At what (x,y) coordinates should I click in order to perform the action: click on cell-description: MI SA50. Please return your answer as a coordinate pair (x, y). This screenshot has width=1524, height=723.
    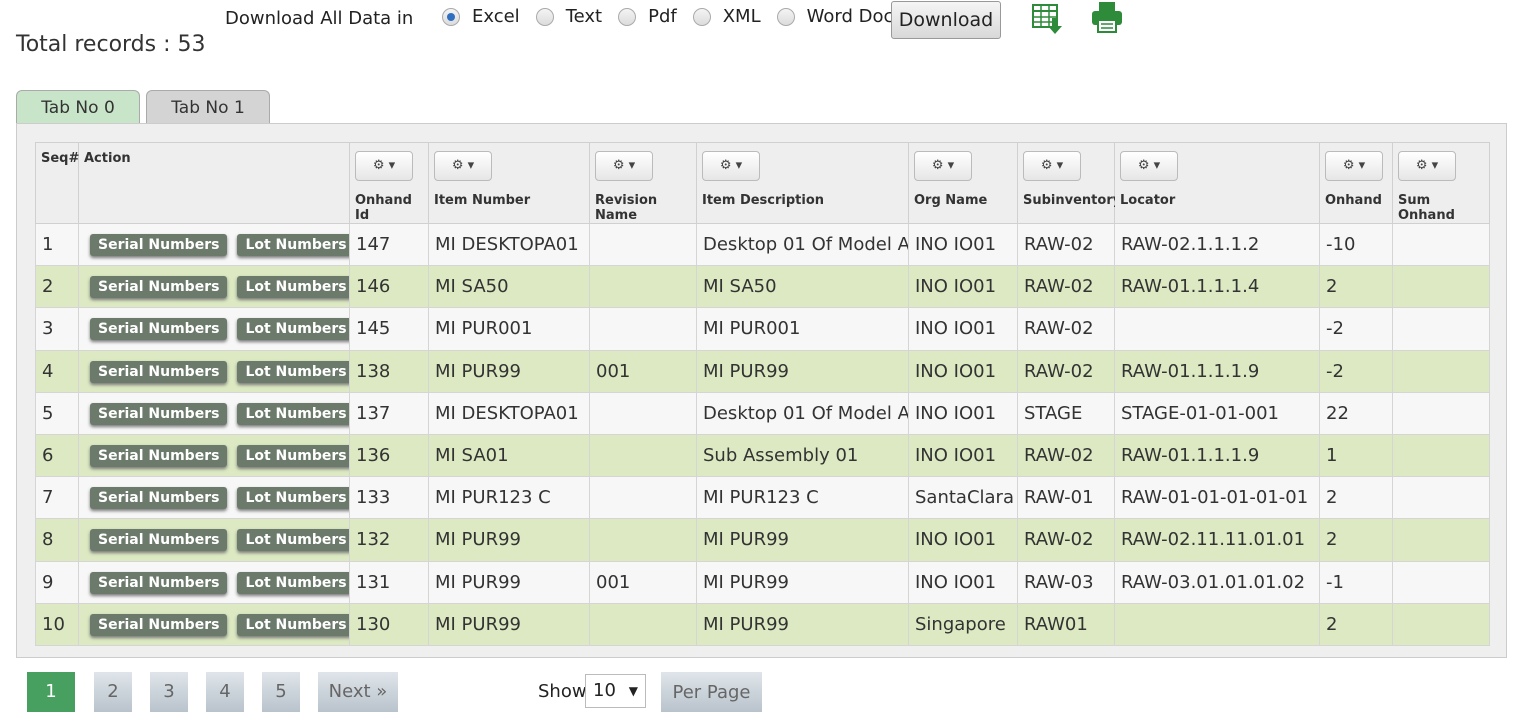
    Looking at the image, I should click on (802, 287).